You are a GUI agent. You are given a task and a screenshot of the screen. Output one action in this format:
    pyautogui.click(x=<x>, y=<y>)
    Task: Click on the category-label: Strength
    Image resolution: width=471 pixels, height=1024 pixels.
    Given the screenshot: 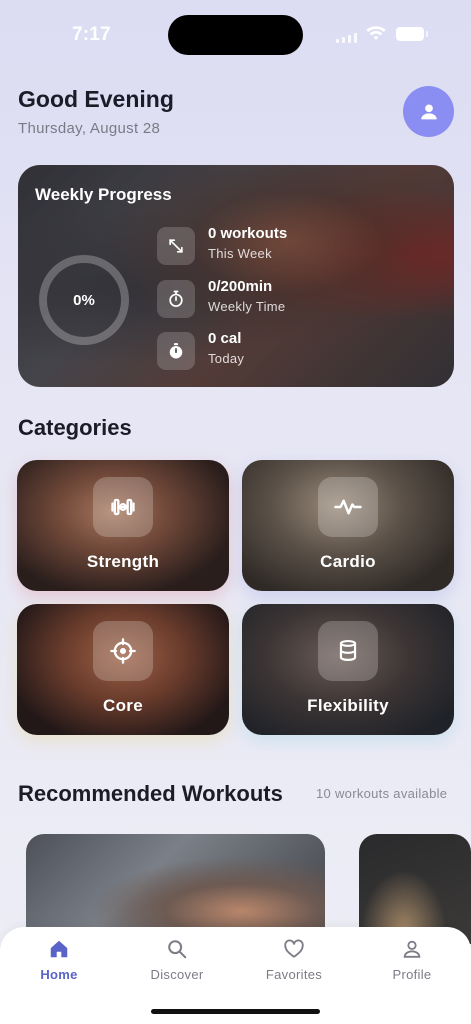 What is the action you would take?
    pyautogui.click(x=123, y=561)
    